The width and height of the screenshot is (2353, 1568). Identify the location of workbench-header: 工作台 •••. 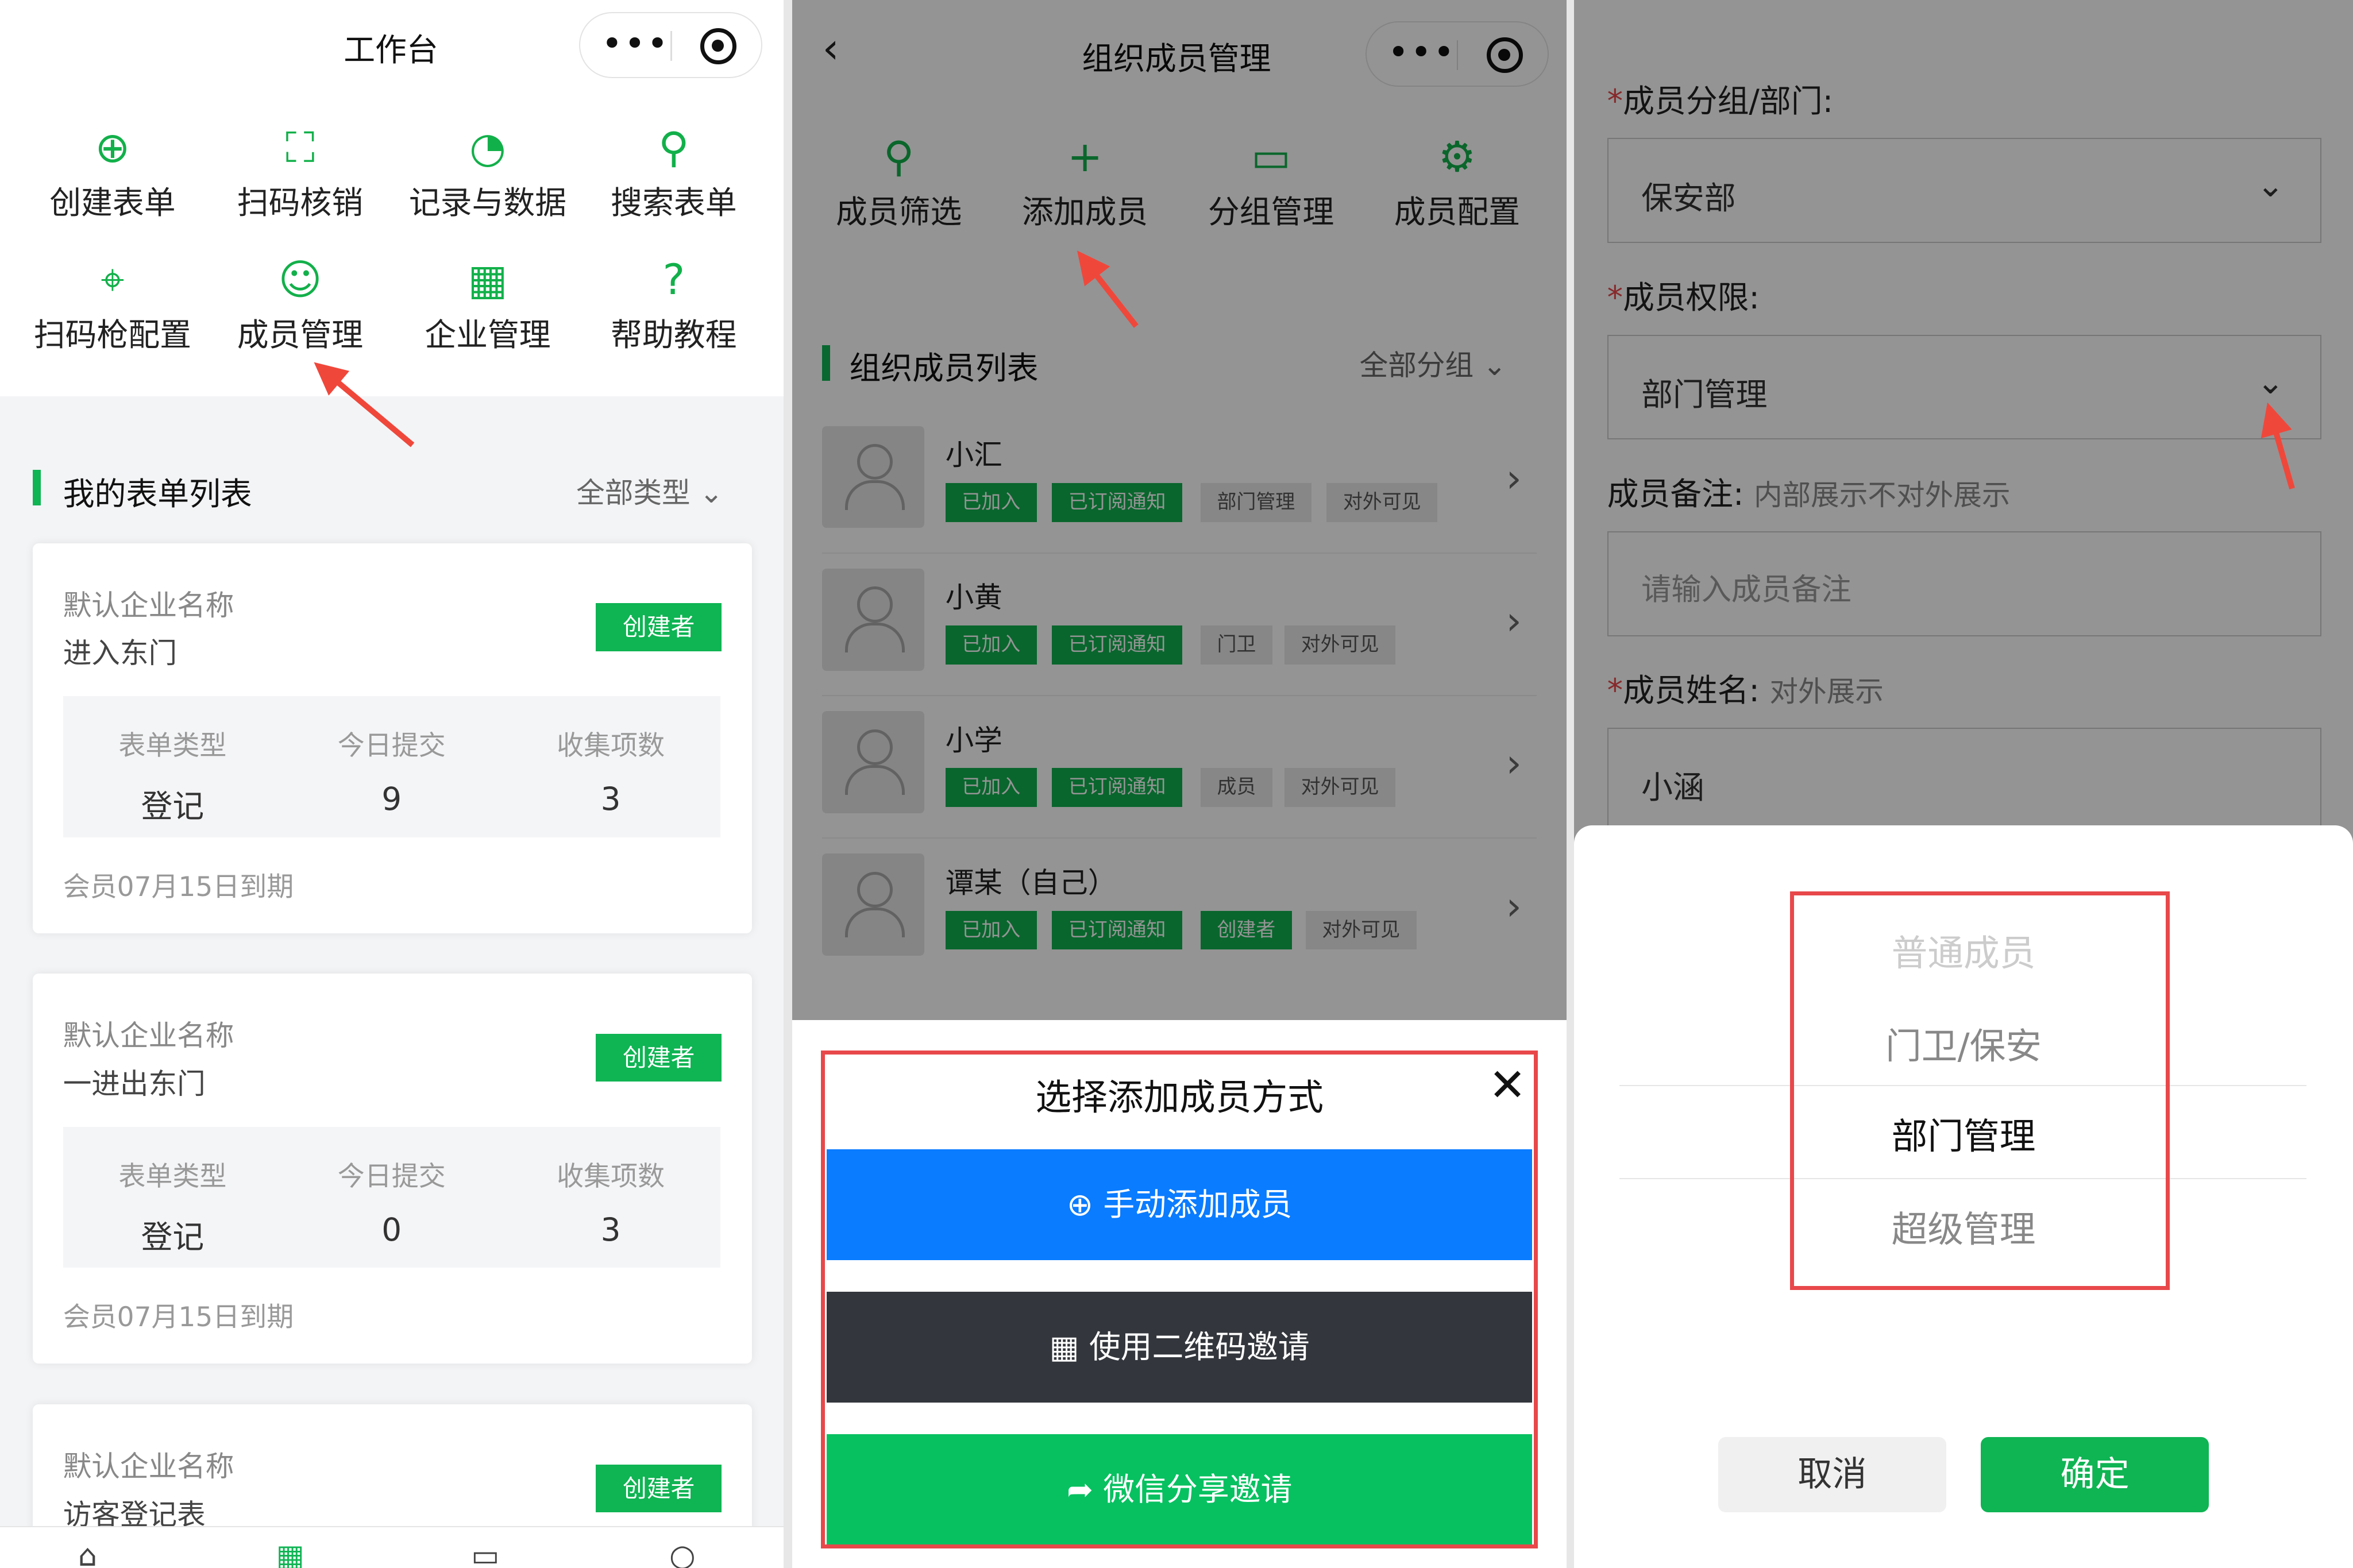
(392, 48).